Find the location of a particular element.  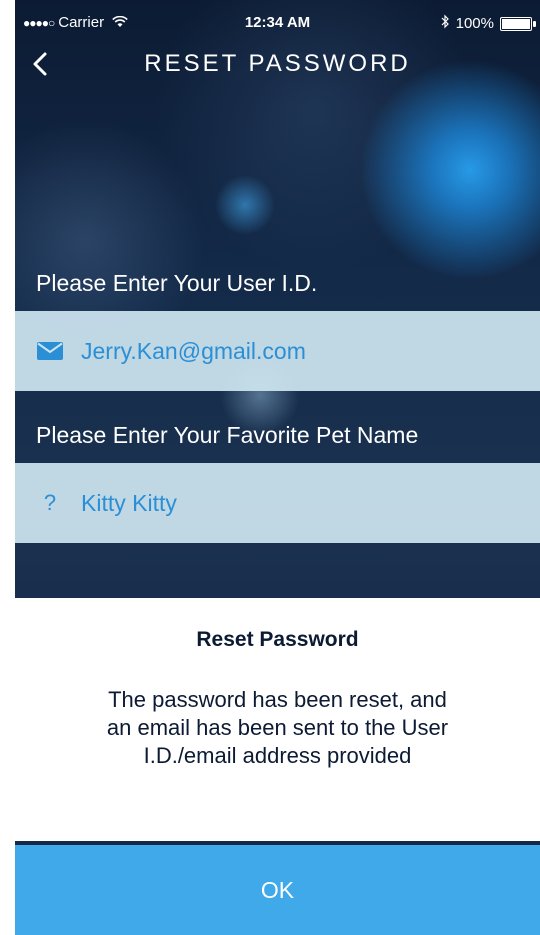

pet-name-value: Kitty Kitty is located at coordinates (129, 503).